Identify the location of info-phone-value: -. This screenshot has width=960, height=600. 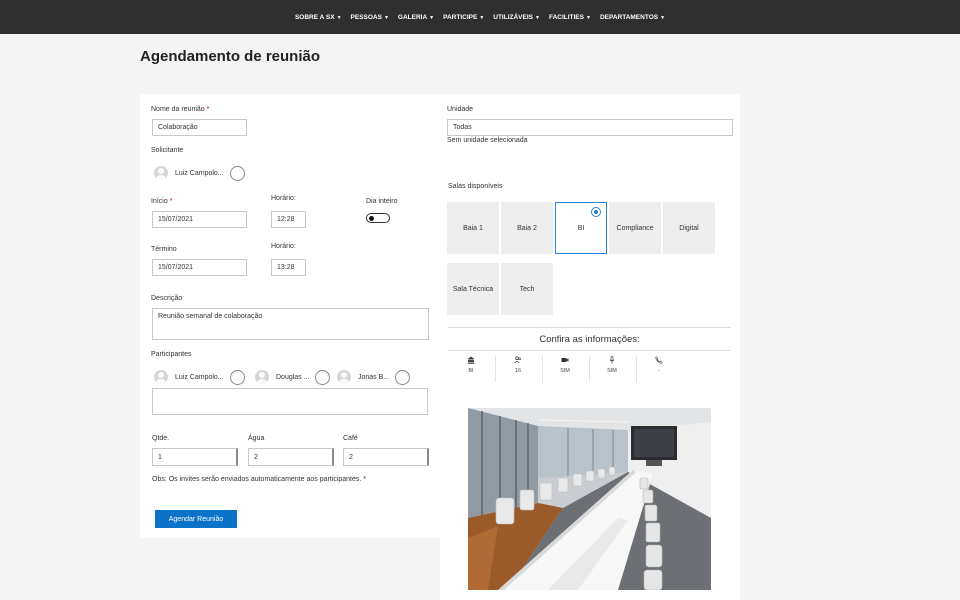
(659, 371).